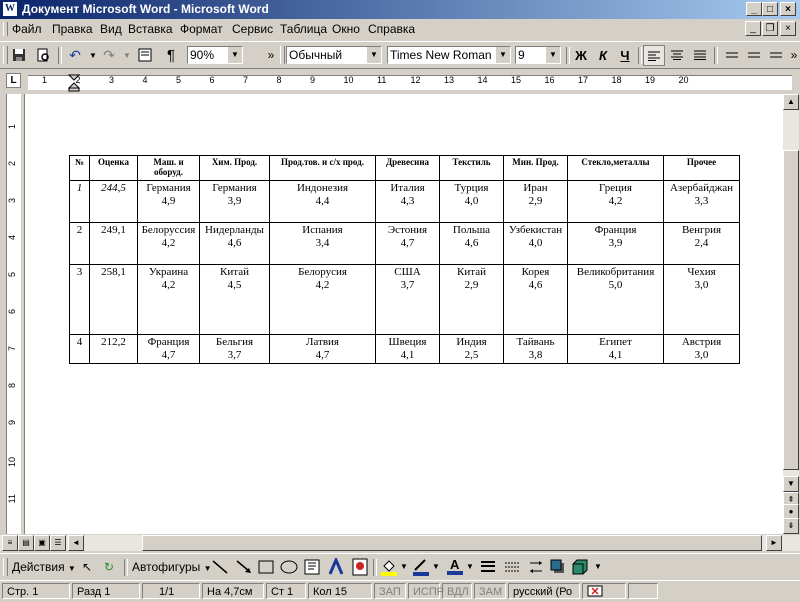  What do you see at coordinates (389, 567) in the screenshot?
I see `fill-color-icon` at bounding box center [389, 567].